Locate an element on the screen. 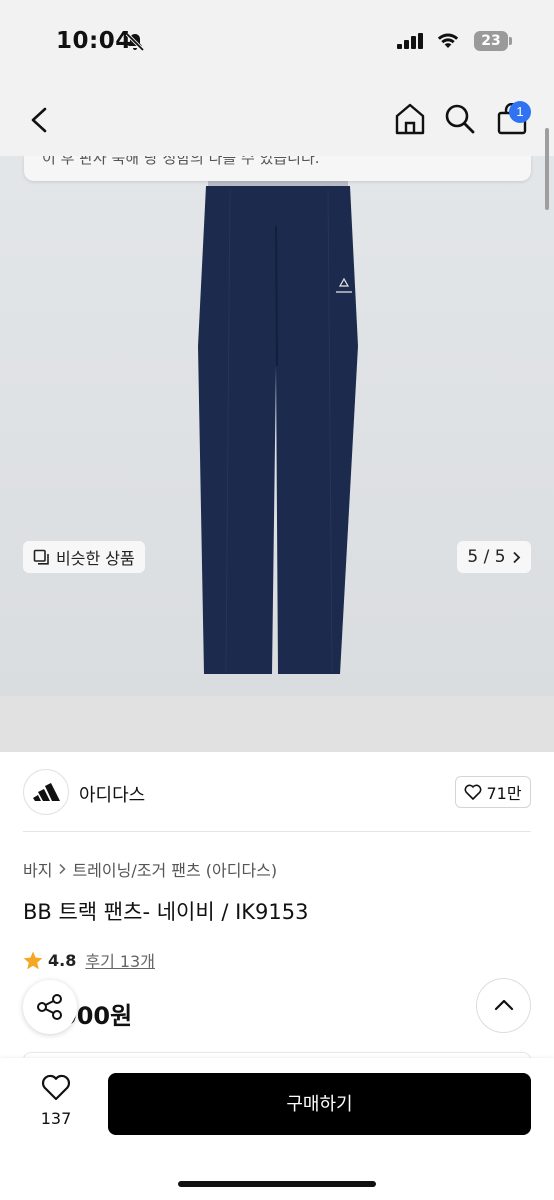  chevron-up-icon is located at coordinates (504, 1005).